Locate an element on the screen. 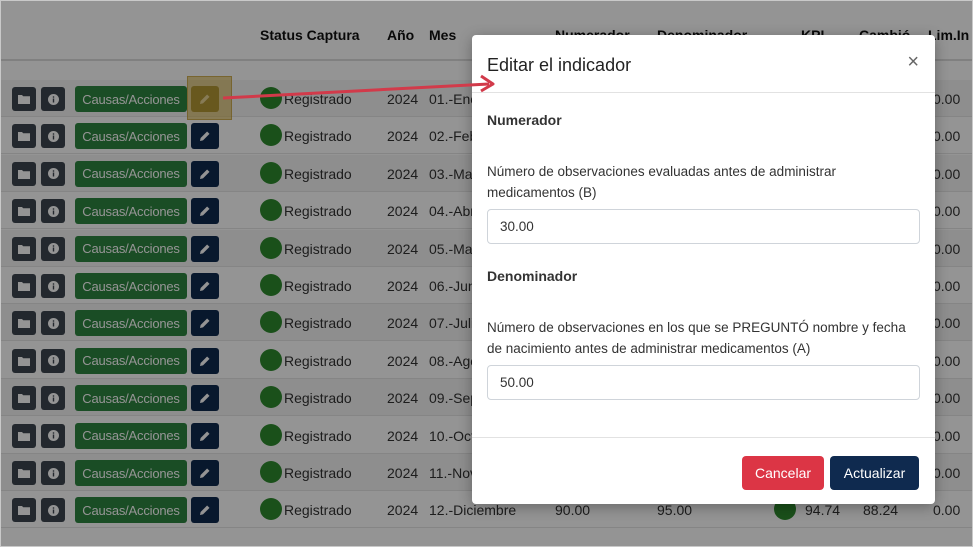 The height and width of the screenshot is (547, 973). modal-title: Editar el indicador is located at coordinates (559, 65).